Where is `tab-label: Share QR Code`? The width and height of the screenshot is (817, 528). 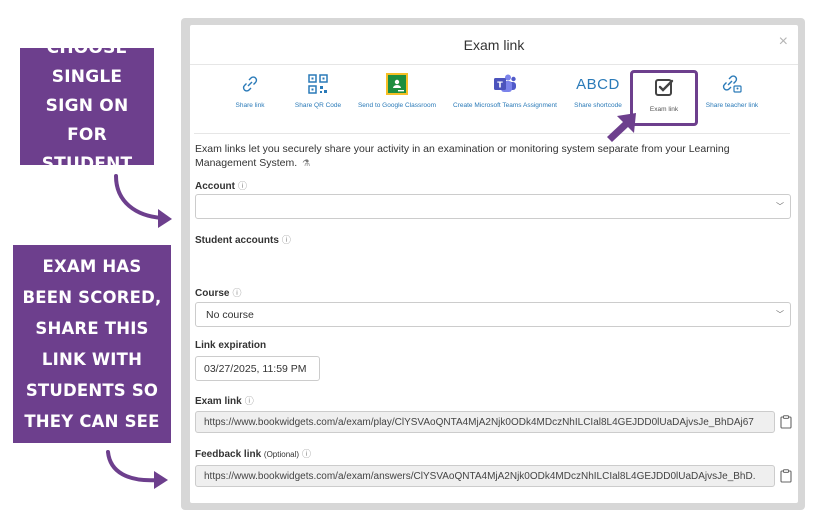 tab-label: Share QR Code is located at coordinates (318, 105).